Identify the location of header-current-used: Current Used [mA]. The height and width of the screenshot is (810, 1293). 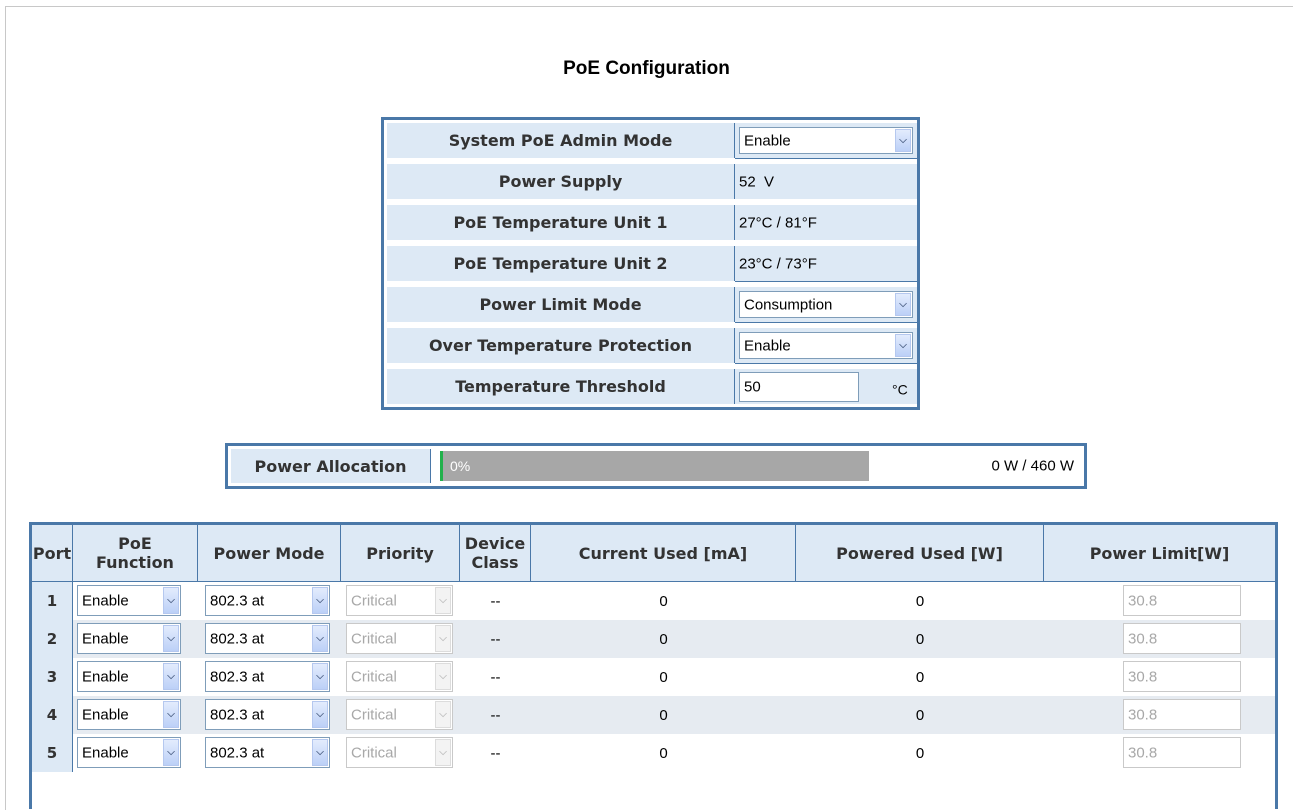
(663, 553).